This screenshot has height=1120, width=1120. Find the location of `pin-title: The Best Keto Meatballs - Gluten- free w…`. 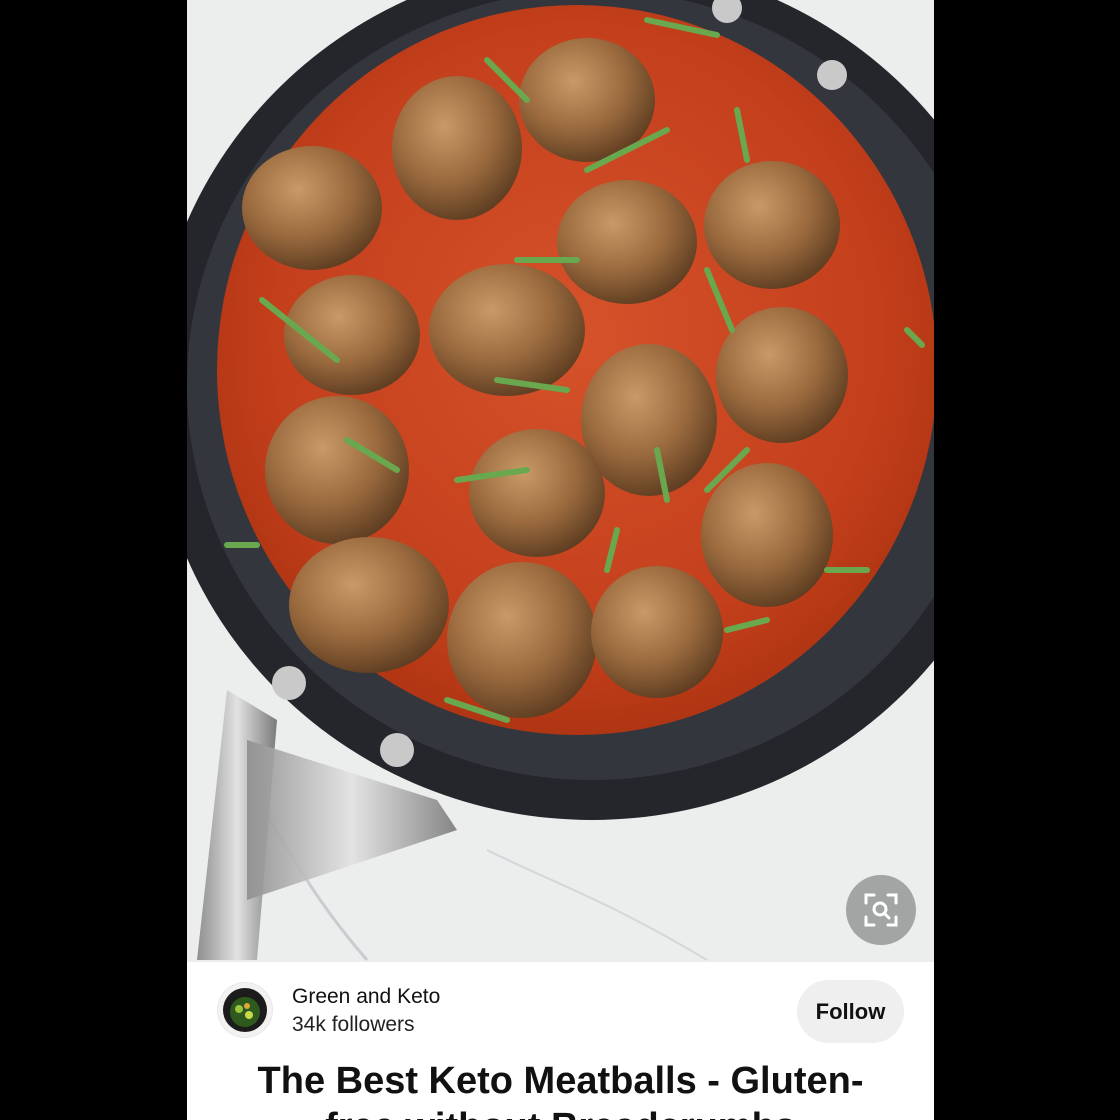

pin-title: The Best Keto Meatballs - Gluten- free w… is located at coordinates (560, 1089).